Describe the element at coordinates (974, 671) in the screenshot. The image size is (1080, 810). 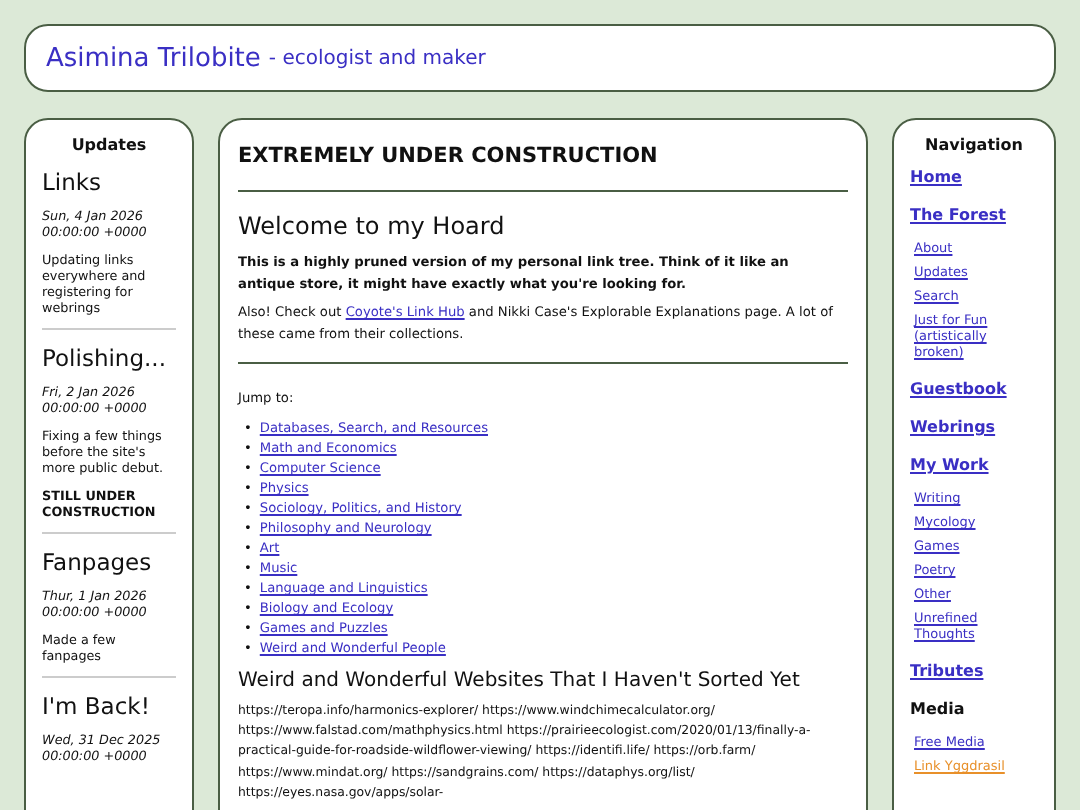
I see `nav-link: Tributes` at that location.